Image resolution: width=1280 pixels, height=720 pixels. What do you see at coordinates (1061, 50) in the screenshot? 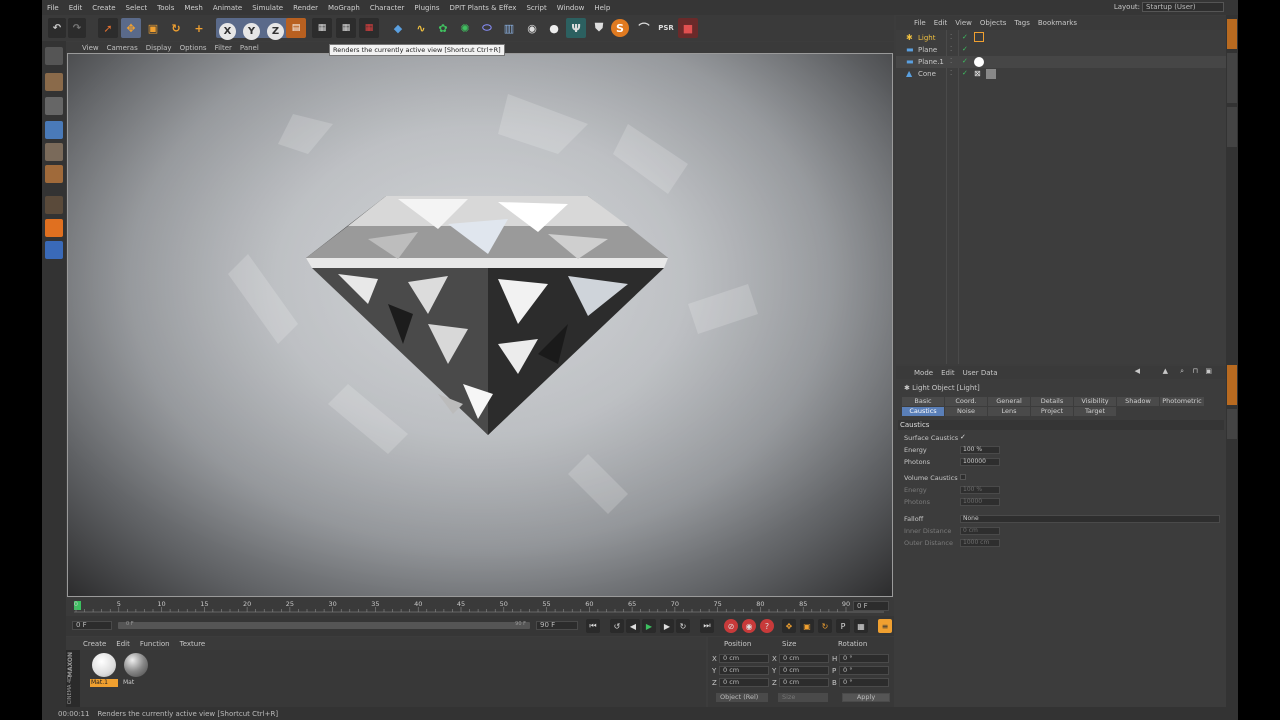
I see `object-row-plane: ▬ Plane ⁚ ✓` at bounding box center [1061, 50].